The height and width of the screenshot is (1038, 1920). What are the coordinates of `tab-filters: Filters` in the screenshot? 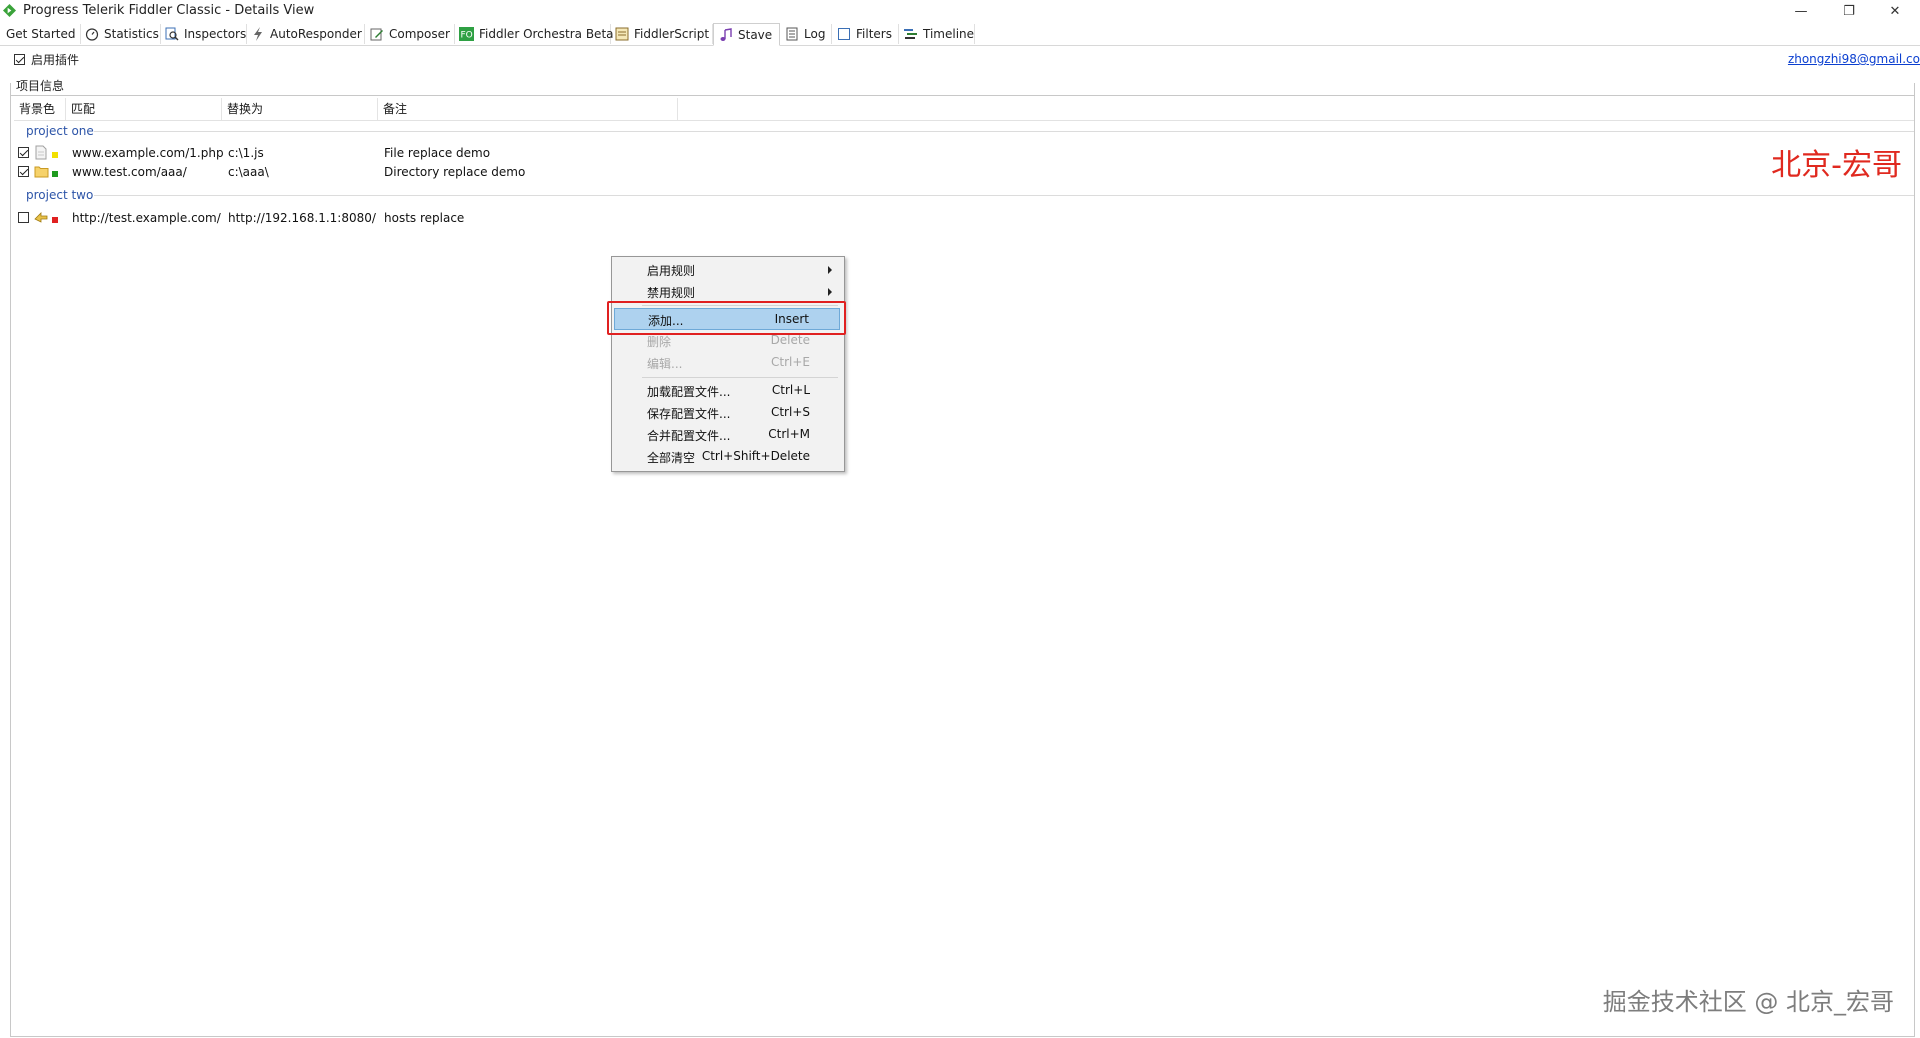 It's located at (865, 34).